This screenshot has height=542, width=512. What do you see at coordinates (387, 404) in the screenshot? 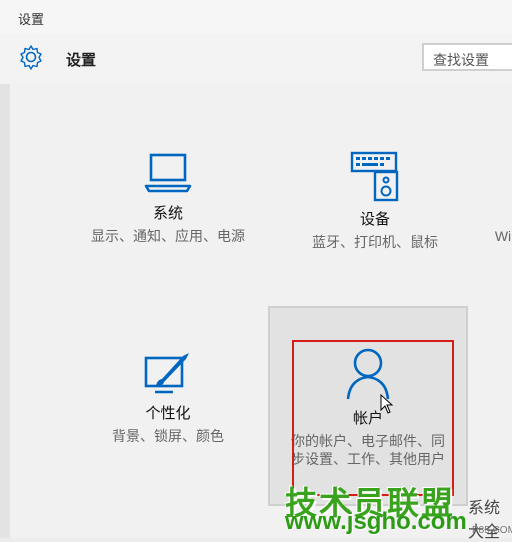
I see `cursor-icon` at bounding box center [387, 404].